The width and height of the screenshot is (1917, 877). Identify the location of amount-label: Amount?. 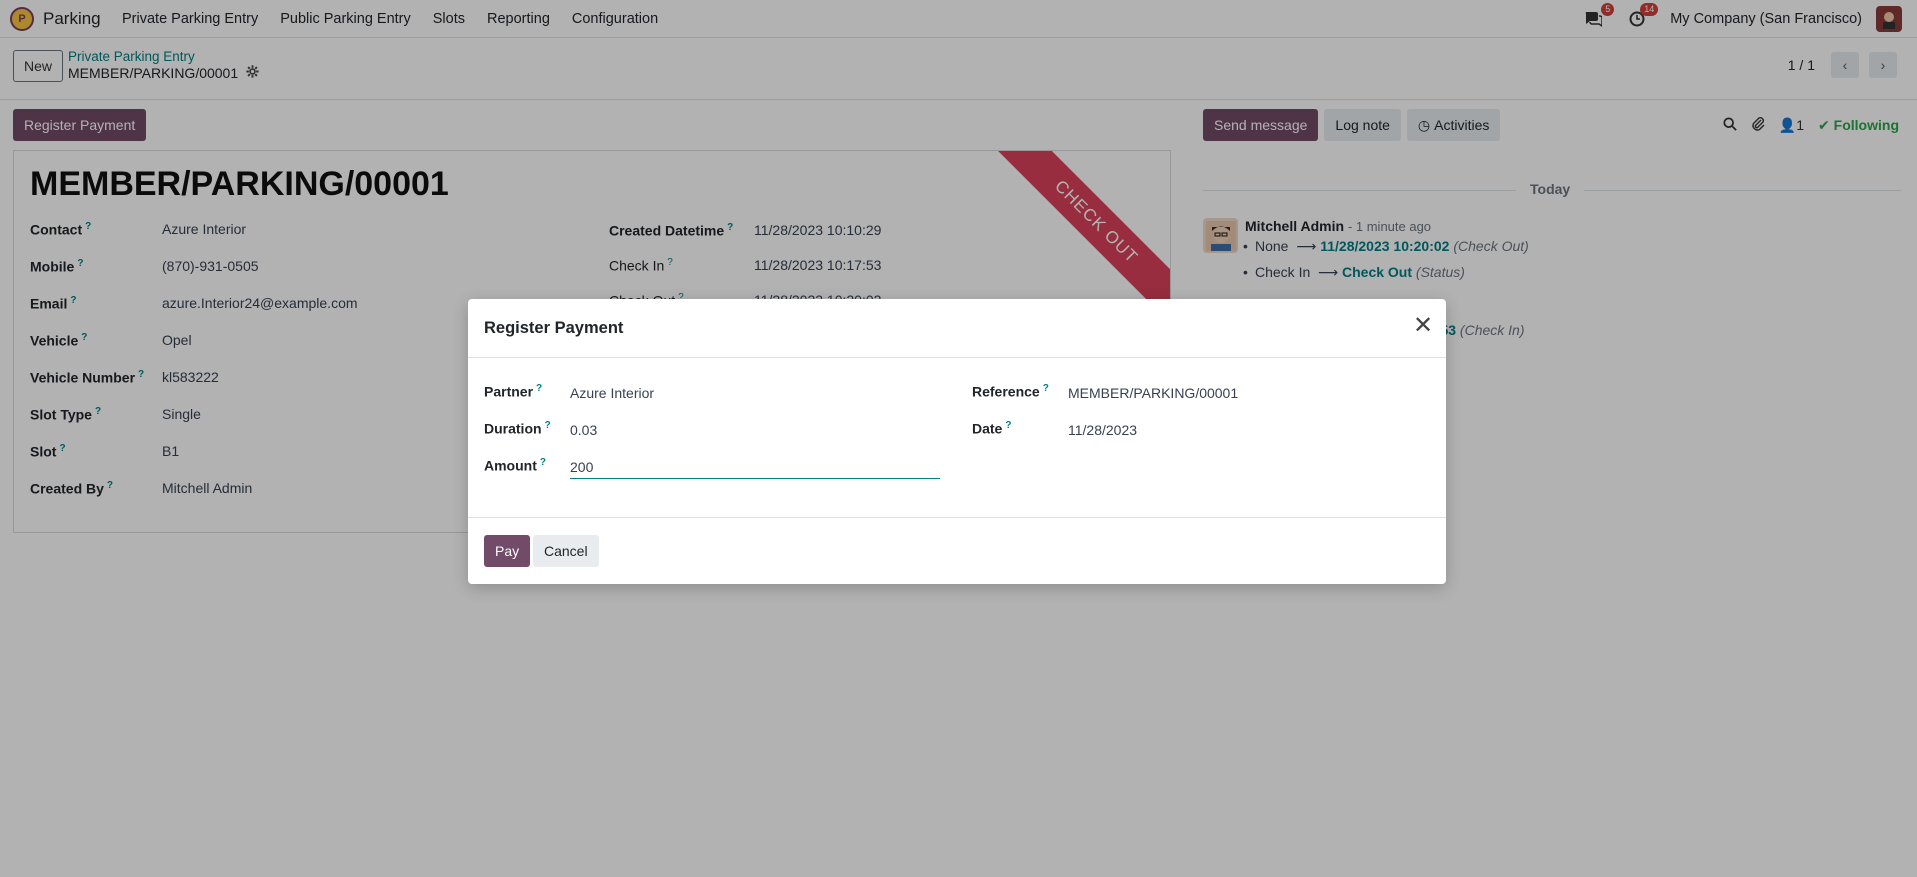
(515, 465).